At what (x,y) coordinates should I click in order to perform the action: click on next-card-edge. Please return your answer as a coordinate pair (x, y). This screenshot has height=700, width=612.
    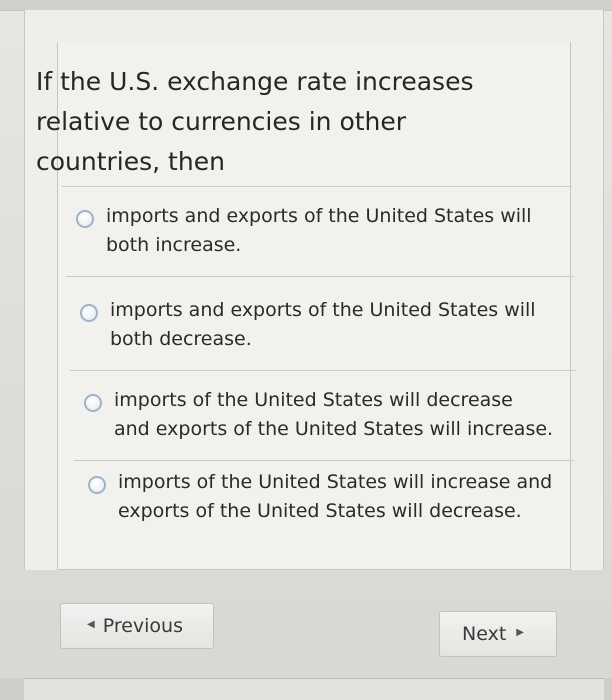
    Looking at the image, I should click on (314, 689).